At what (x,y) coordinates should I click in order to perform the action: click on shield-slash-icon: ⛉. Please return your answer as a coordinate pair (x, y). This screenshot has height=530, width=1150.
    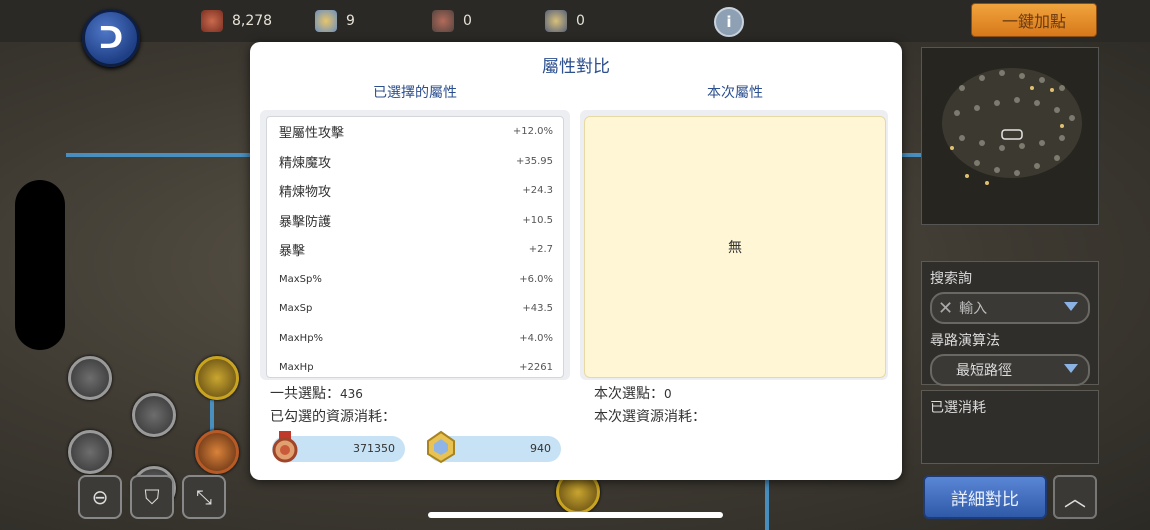
    Looking at the image, I should click on (152, 497).